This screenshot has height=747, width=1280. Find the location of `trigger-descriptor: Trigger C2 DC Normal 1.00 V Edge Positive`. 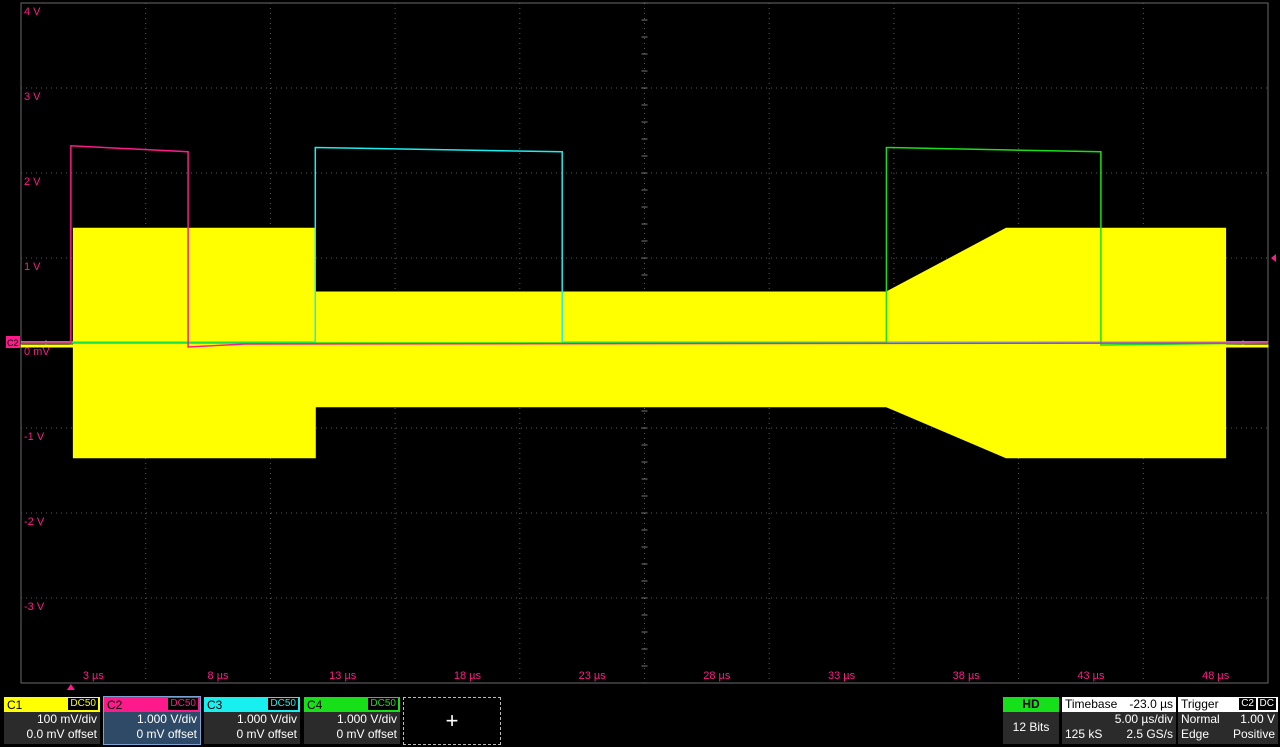

trigger-descriptor: Trigger C2 DC Normal 1.00 V Edge Positive is located at coordinates (1228, 720).